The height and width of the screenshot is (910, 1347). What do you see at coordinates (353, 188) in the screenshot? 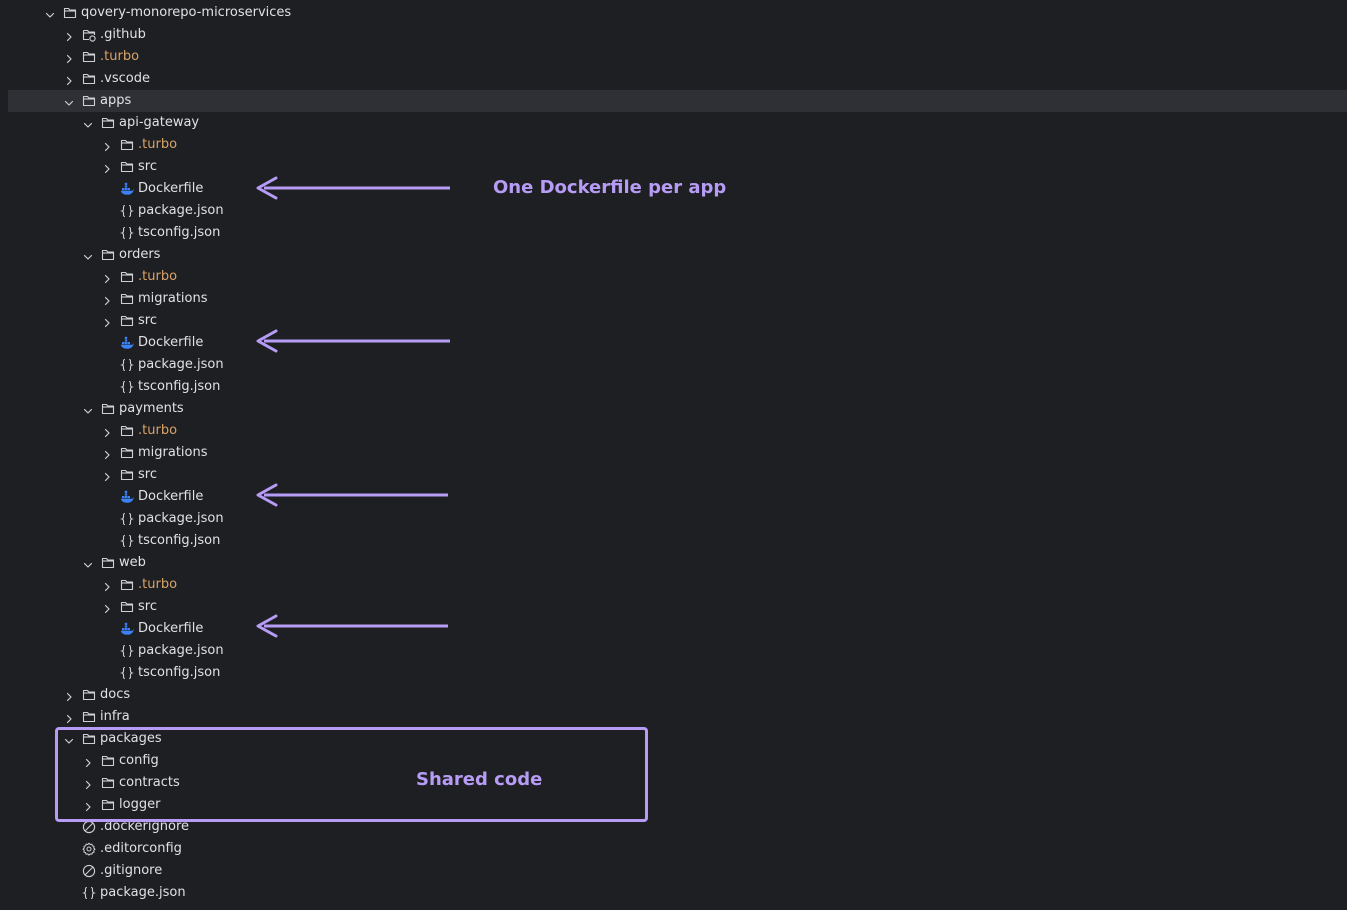
I see `arrow-api-gateway-dockerfile` at bounding box center [353, 188].